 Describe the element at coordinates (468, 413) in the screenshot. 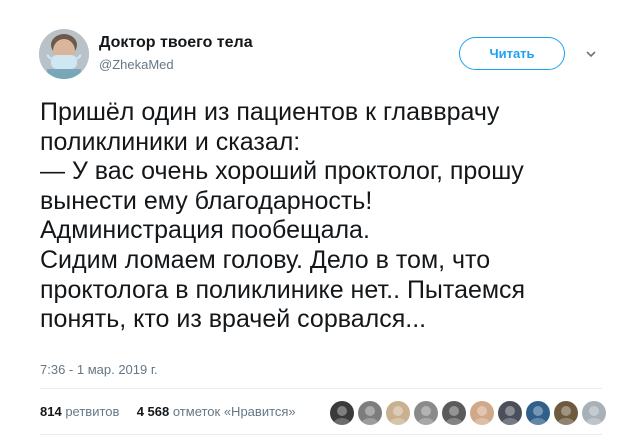

I see `liker-avatars` at that location.